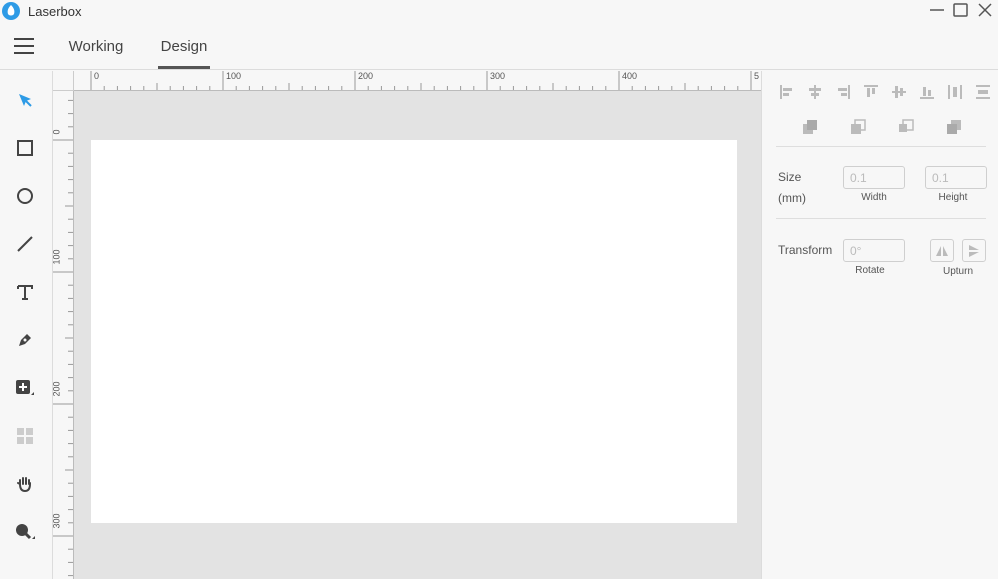 The image size is (998, 579). Describe the element at coordinates (871, 92) in the screenshot. I see `align-top-icon` at that location.